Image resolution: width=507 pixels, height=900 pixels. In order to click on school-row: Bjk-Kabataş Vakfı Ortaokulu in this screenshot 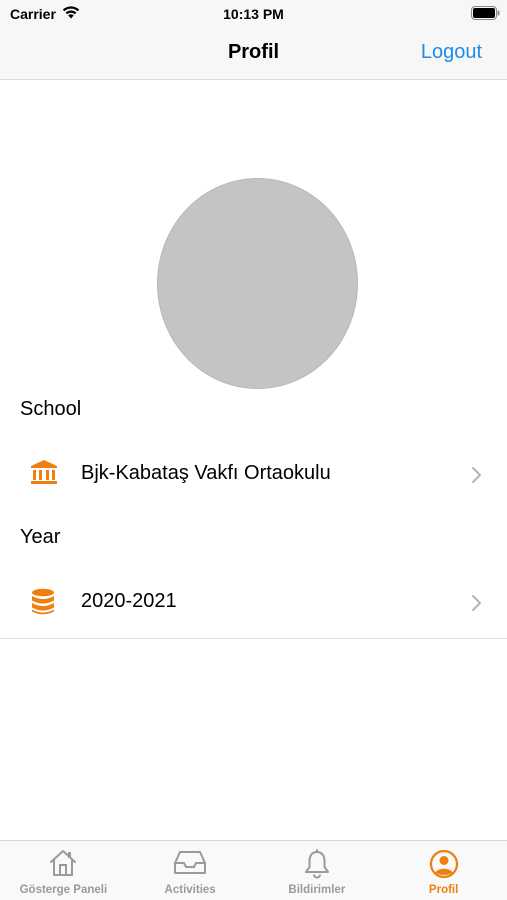, I will do `click(253, 474)`.